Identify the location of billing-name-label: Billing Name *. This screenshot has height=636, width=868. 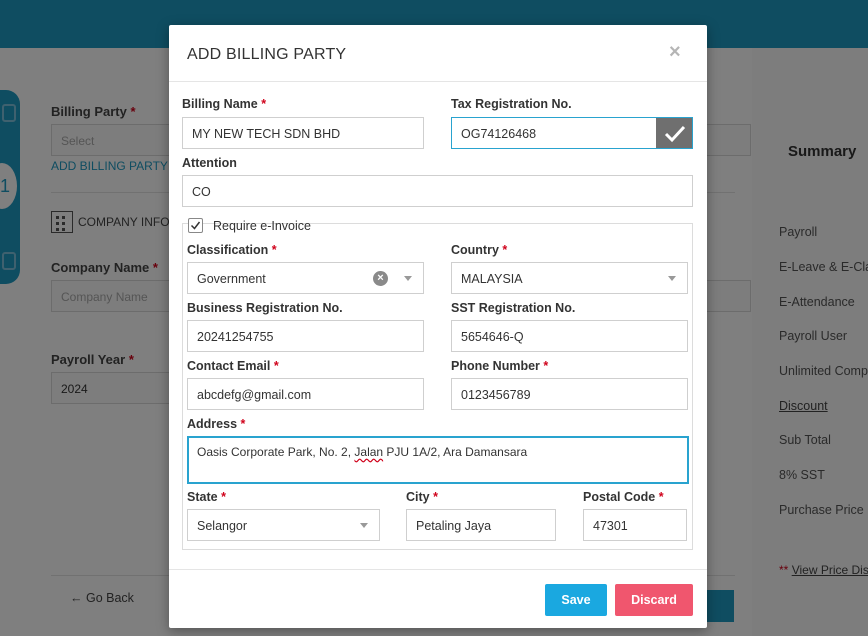
(224, 104).